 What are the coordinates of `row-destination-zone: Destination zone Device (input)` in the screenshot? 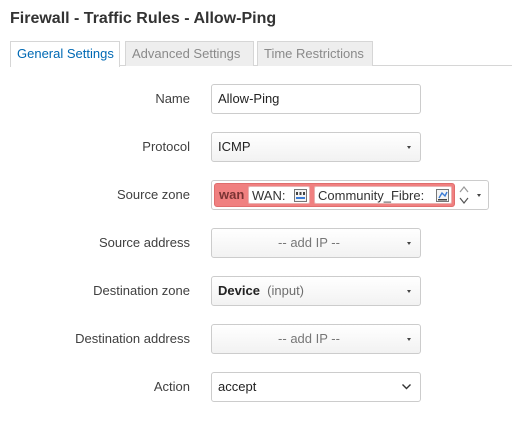 It's located at (256, 291).